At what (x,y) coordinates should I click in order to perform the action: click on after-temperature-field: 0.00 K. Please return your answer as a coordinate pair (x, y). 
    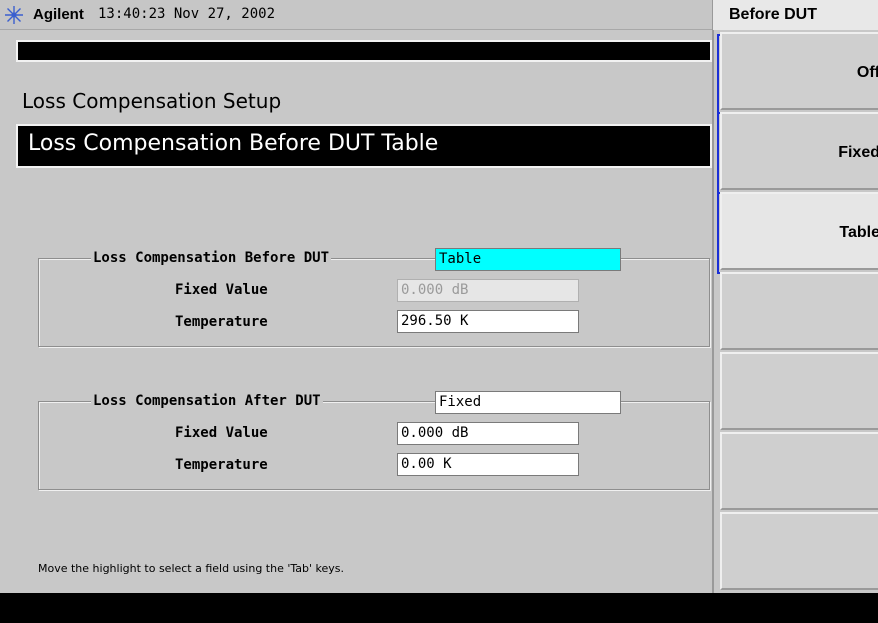
    Looking at the image, I should click on (488, 464).